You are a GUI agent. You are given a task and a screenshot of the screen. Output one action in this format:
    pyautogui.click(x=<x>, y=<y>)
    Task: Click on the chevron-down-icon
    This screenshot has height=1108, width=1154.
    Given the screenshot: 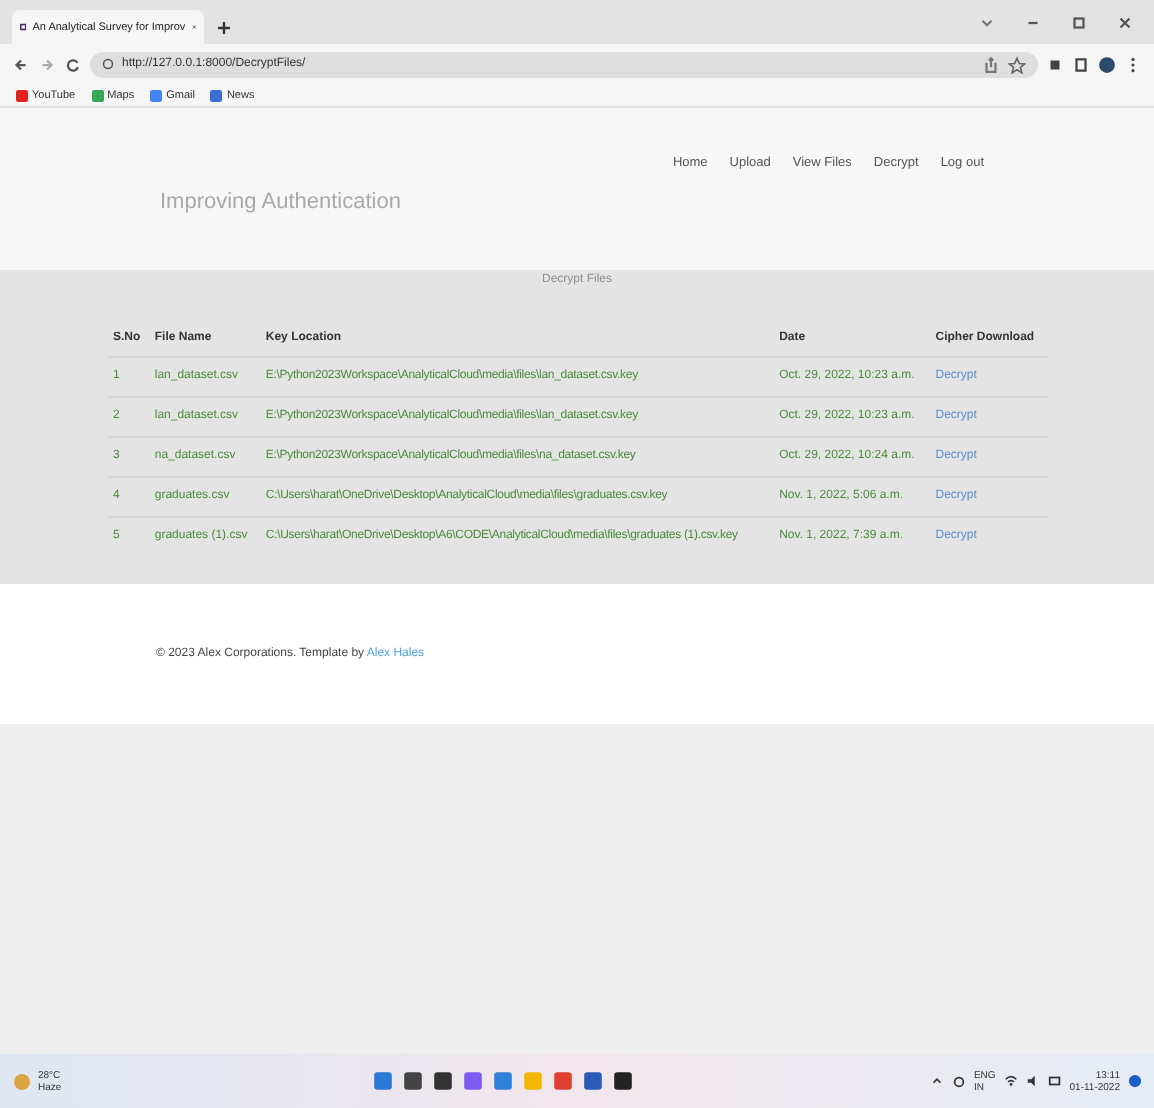 What is the action you would take?
    pyautogui.click(x=987, y=23)
    